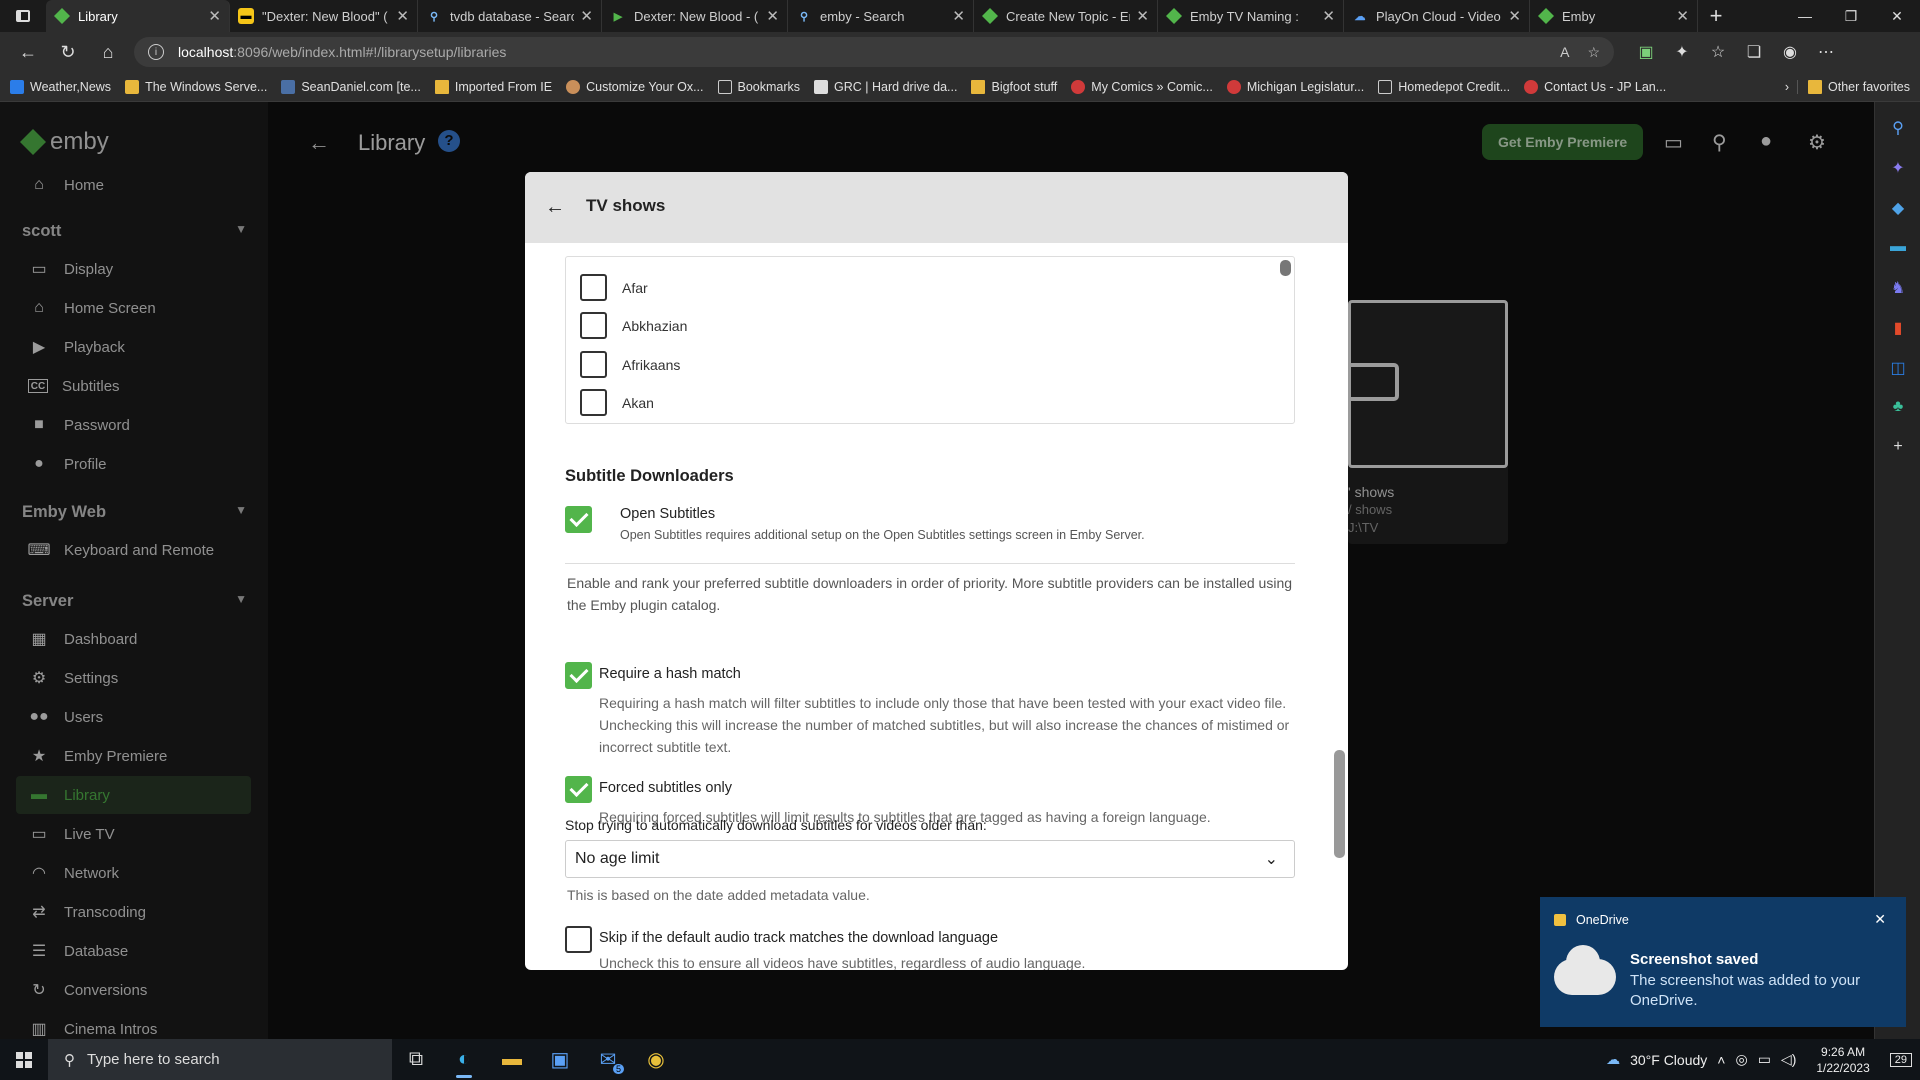 The image size is (1920, 1080). I want to click on tab-tvdb-search: ⚲ tvdb database - Search ✕, so click(510, 16).